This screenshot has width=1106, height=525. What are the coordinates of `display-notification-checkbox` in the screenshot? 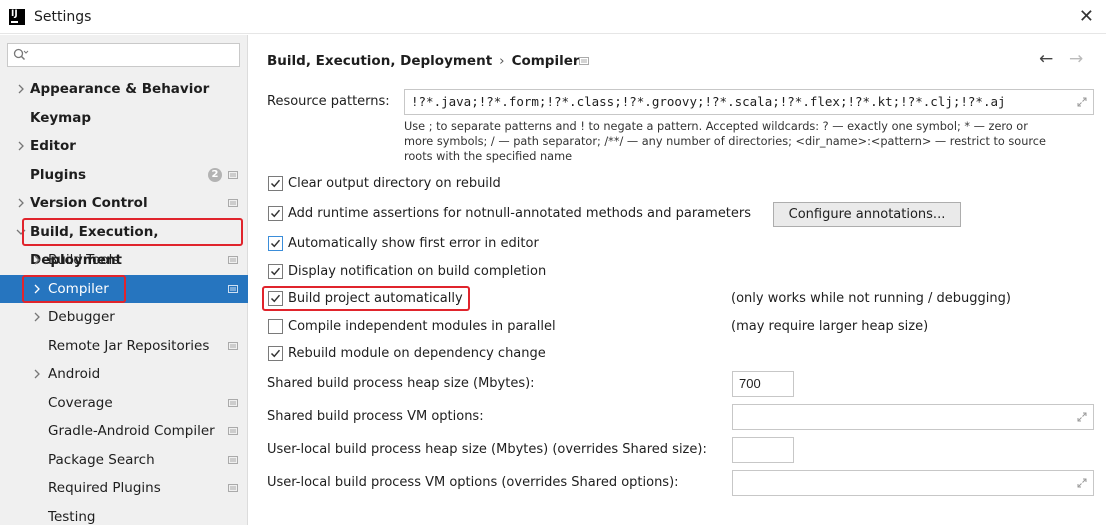 It's located at (275, 271).